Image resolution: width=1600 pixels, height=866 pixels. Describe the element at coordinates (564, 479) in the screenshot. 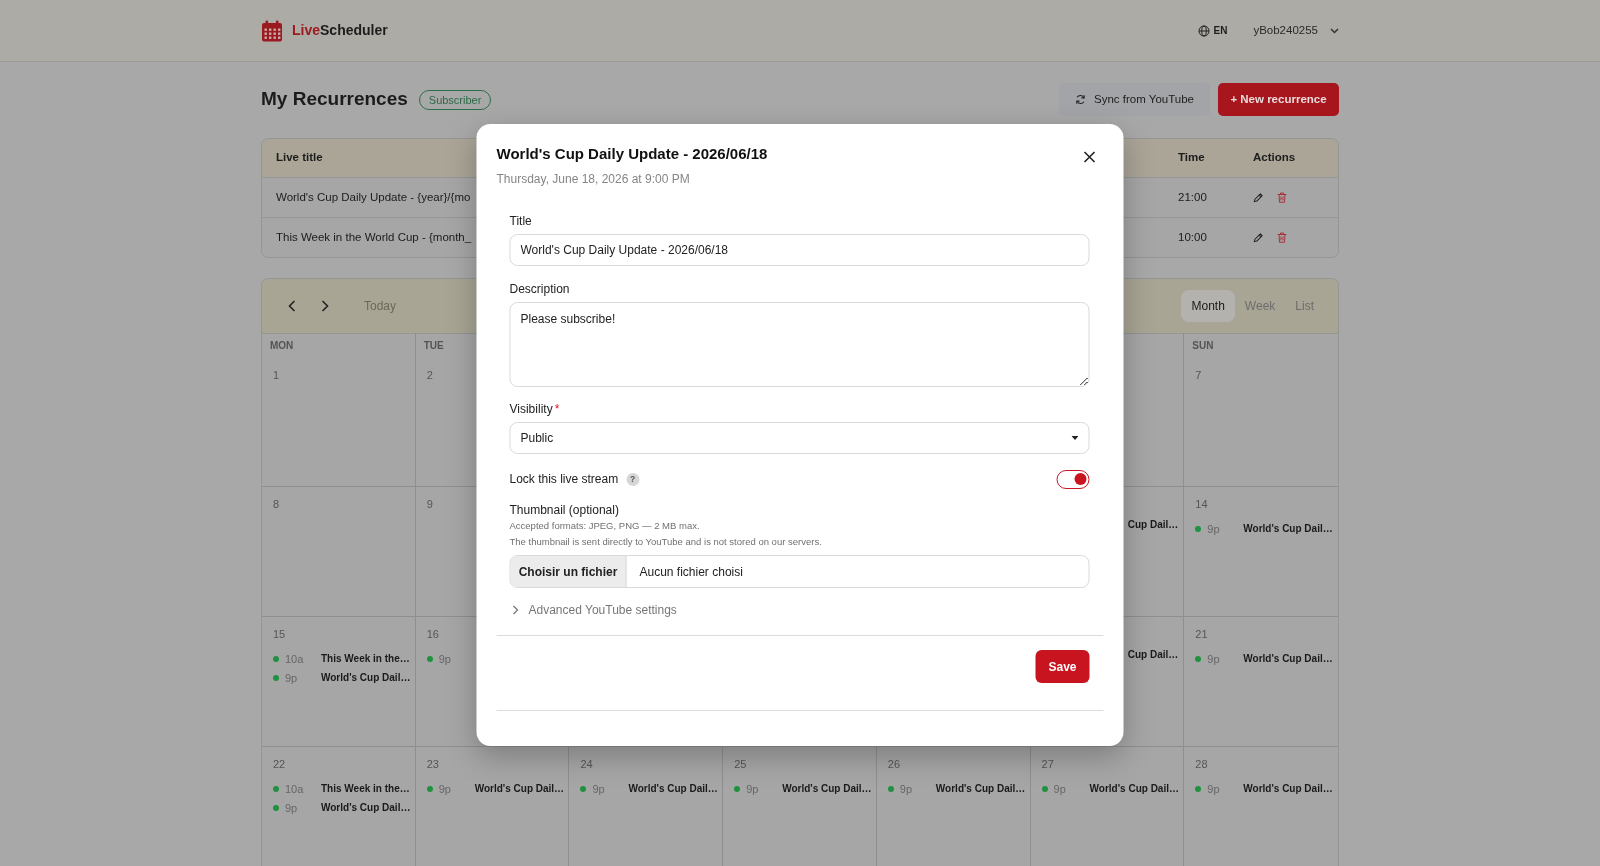

I see `switch-label: Lock this live stream` at that location.